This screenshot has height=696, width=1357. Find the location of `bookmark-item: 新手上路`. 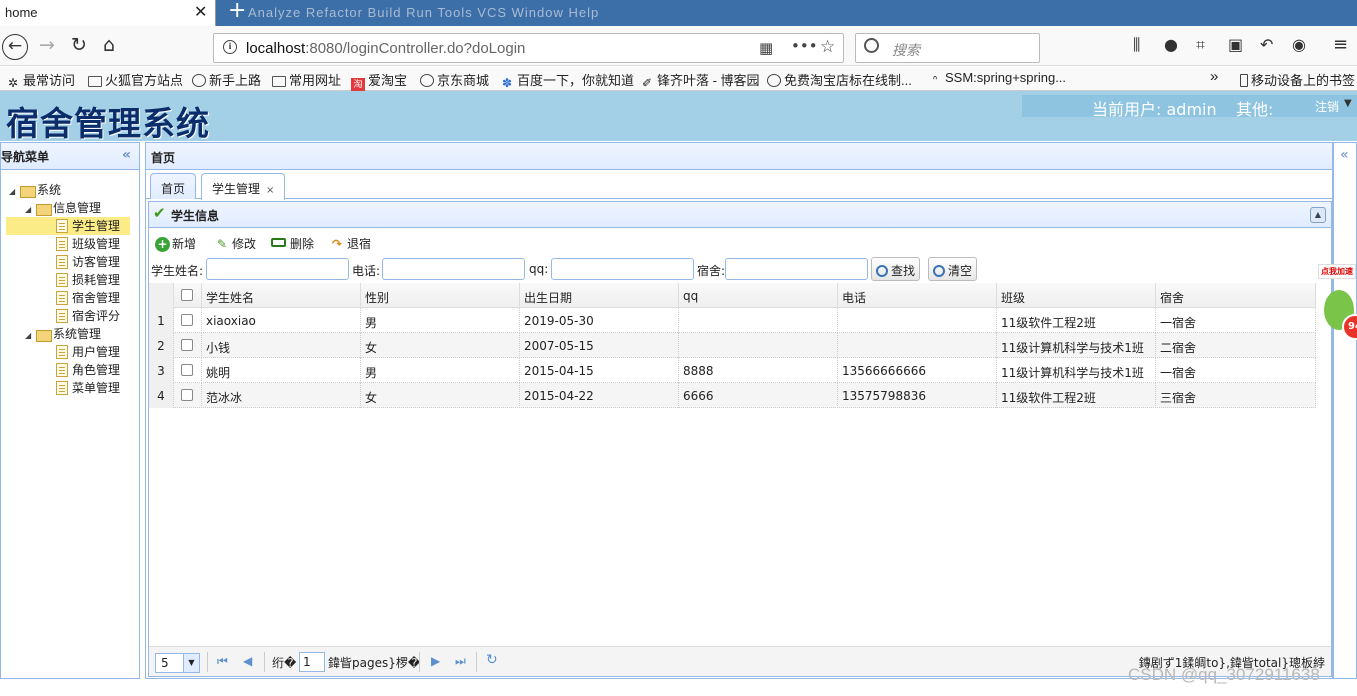

bookmark-item: 新手上路 is located at coordinates (226, 79).